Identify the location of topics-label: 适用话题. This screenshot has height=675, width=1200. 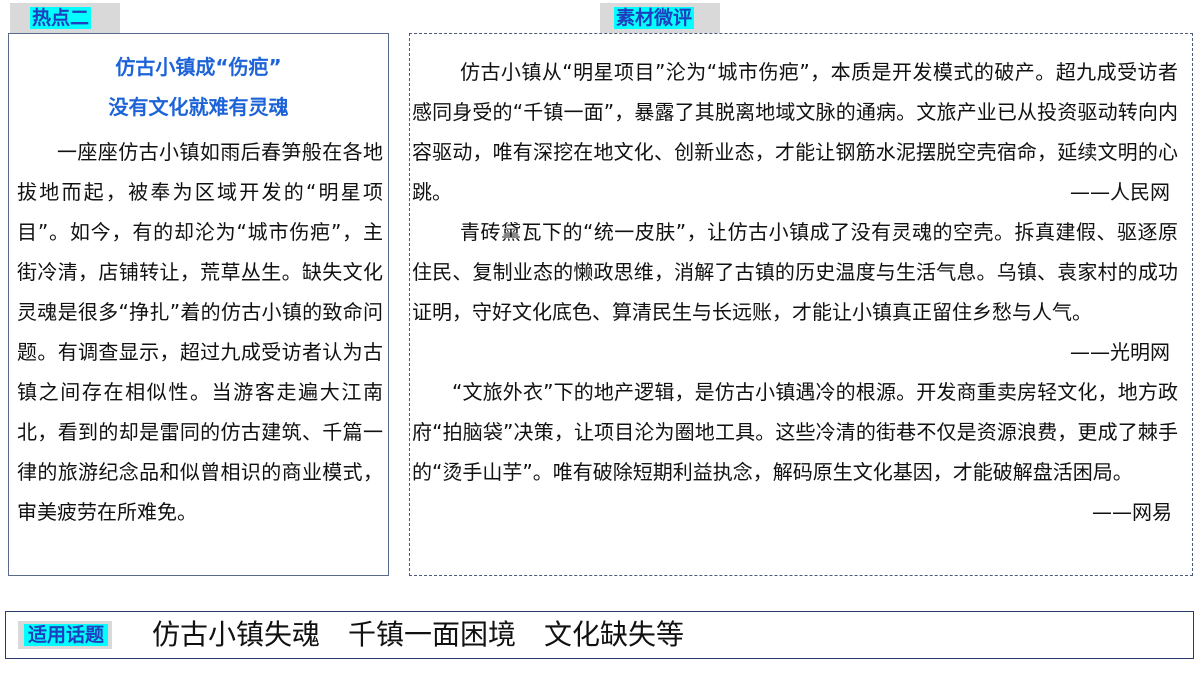
(65, 635).